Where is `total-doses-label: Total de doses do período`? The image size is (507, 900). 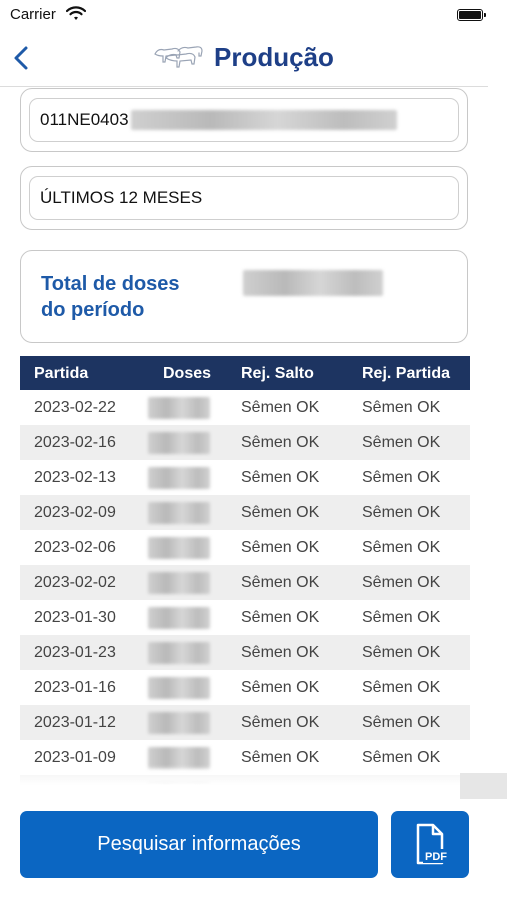
total-doses-label: Total de doses do período is located at coordinates (110, 297).